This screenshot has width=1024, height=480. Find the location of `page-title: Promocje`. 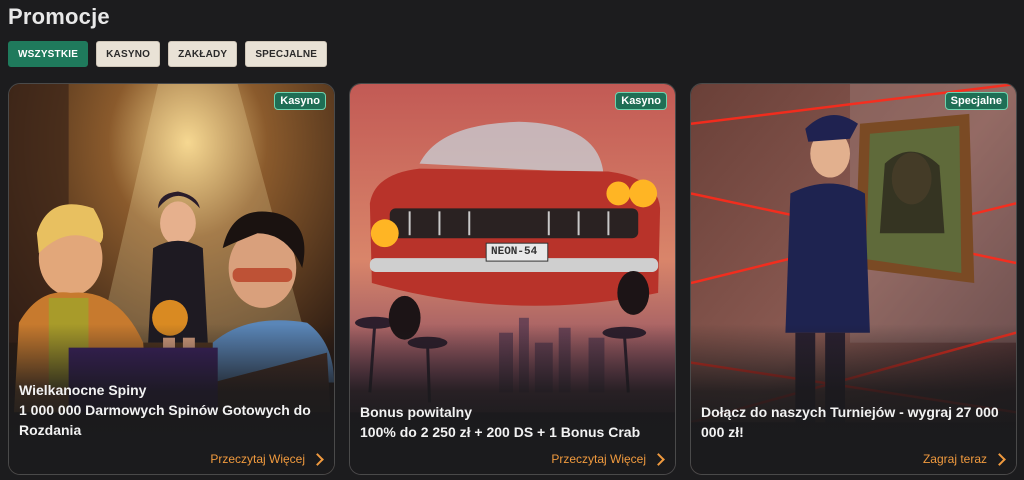

page-title: Promocje is located at coordinates (59, 16).